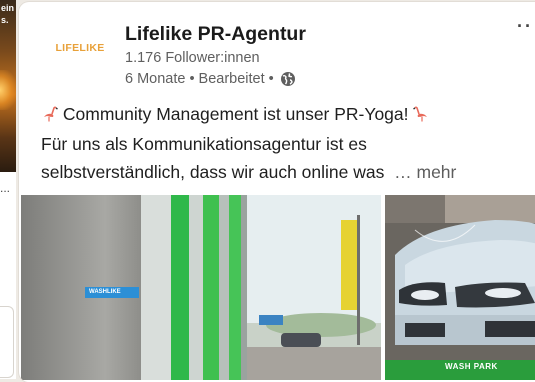  Describe the element at coordinates (287, 79) in the screenshot. I see `globe-icon` at that location.